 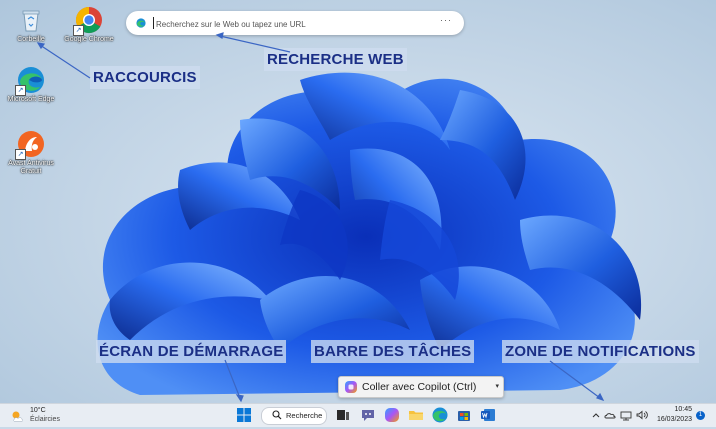 I want to click on copilot-paste-popup: Coller avec Copilot (Ctrl) ▾, so click(x=421, y=387).